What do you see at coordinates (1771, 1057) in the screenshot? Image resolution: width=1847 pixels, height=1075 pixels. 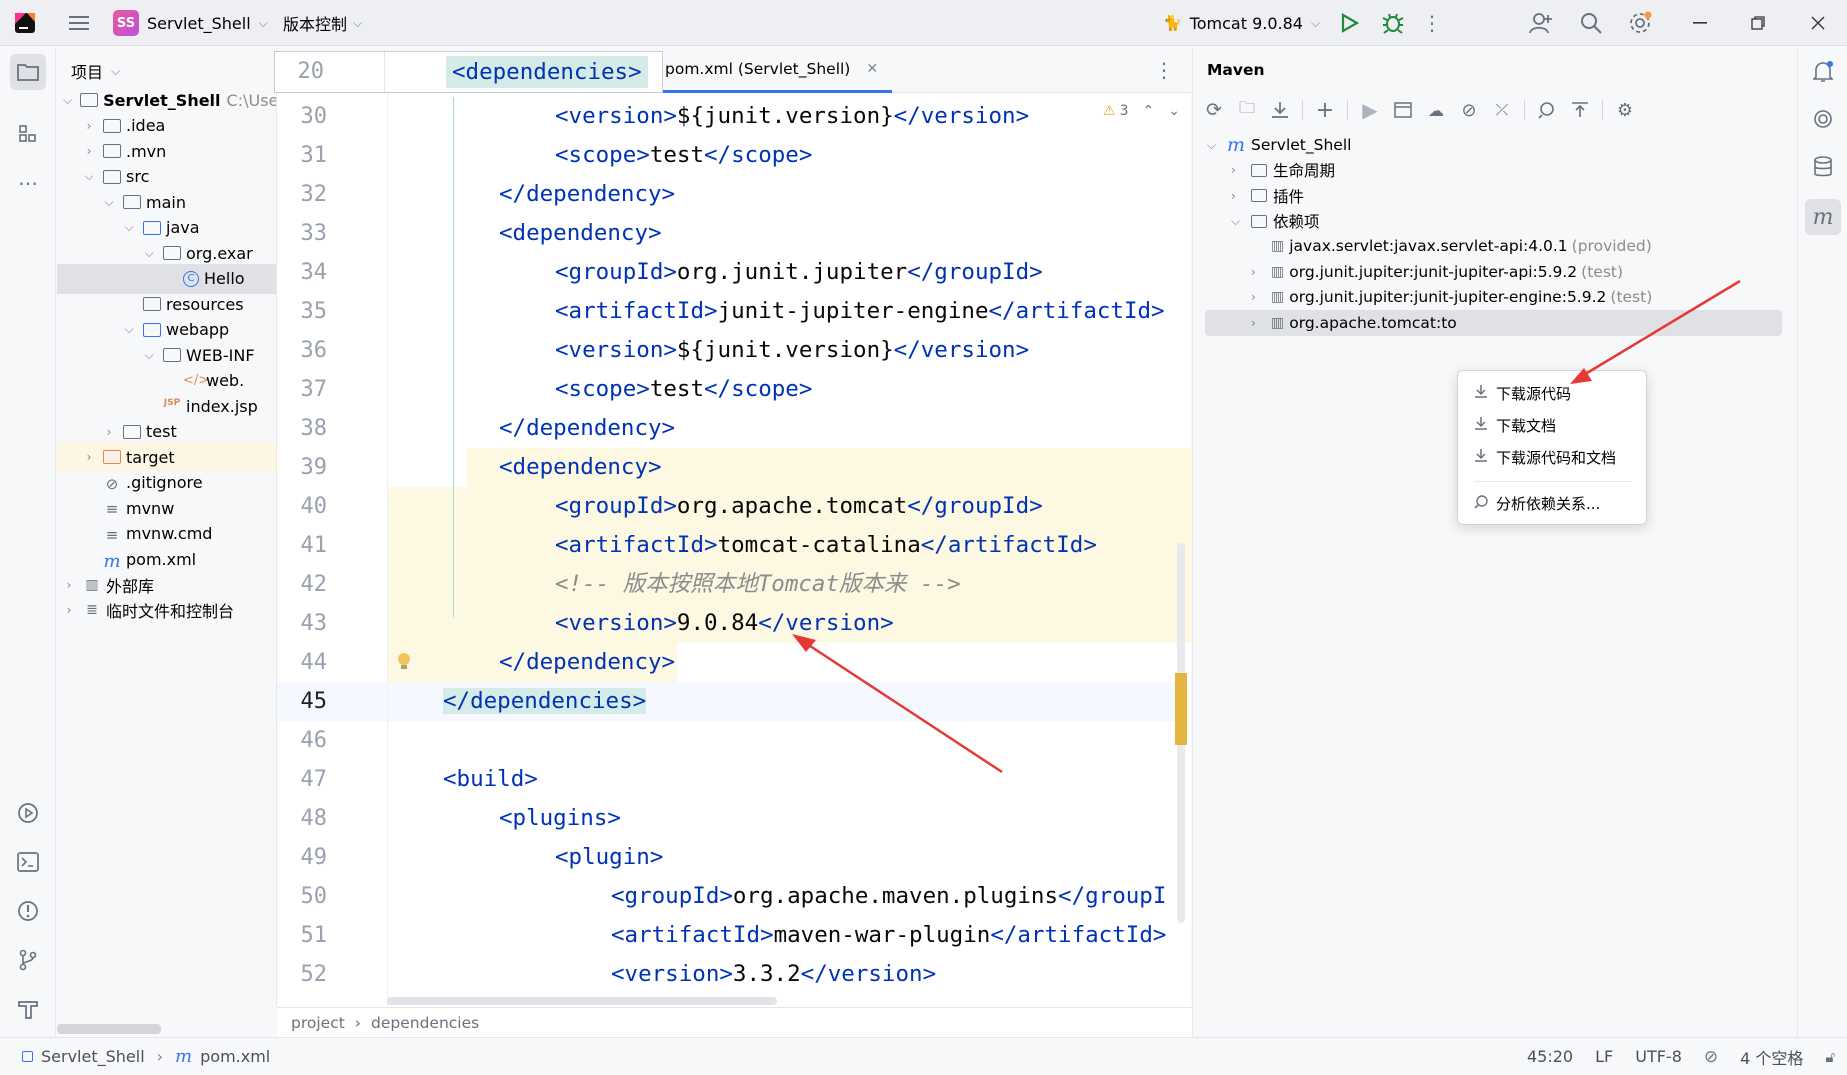 I see `indent-setting: 4 个空格` at bounding box center [1771, 1057].